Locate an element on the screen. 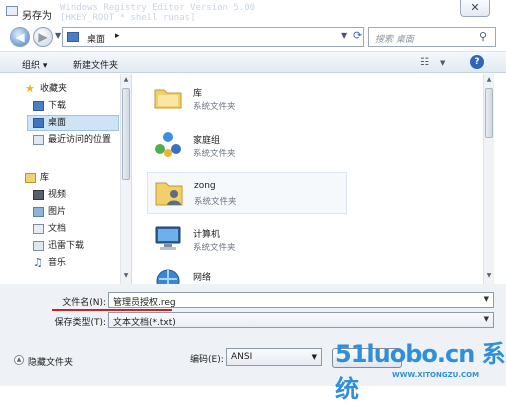  search-icon: ⚲ is located at coordinates (483, 36).